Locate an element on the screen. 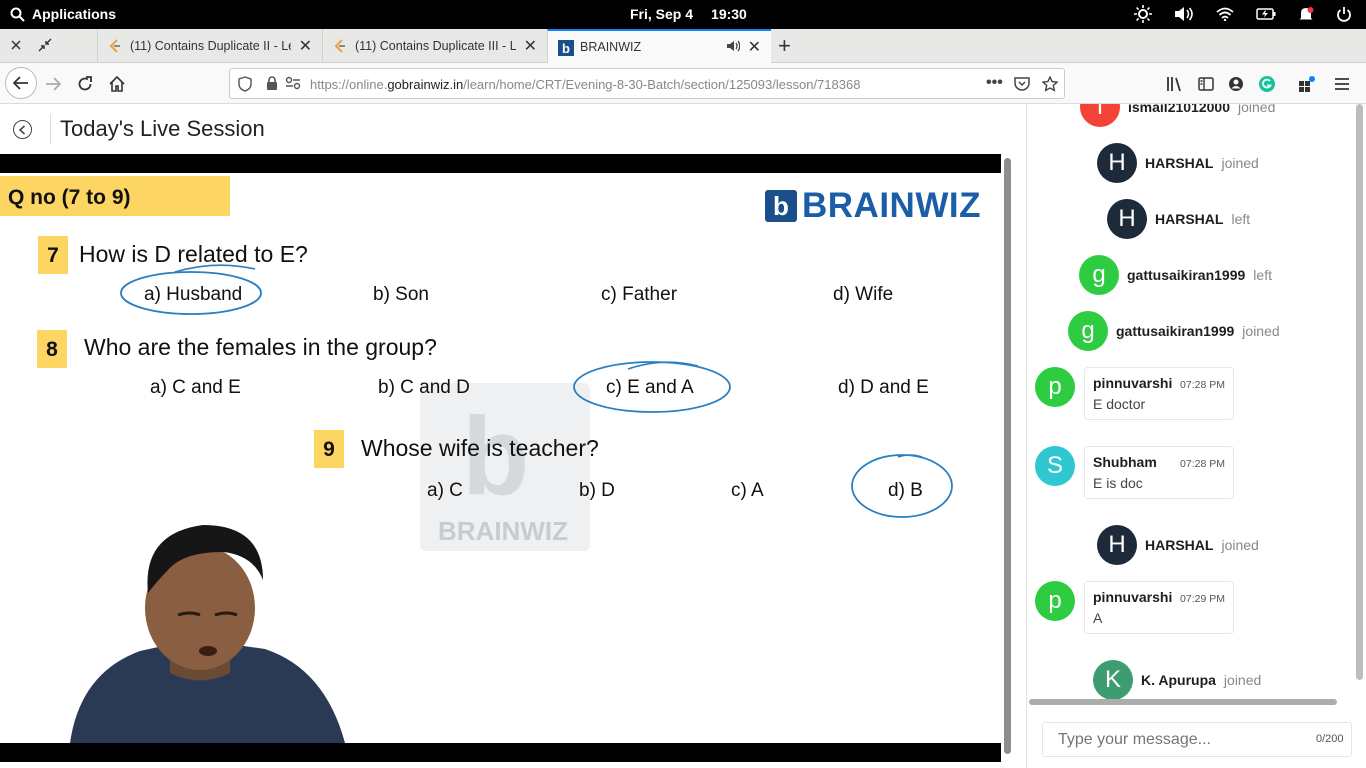 This screenshot has width=1366, height=768. char-counter: 0/200 is located at coordinates (1330, 739).